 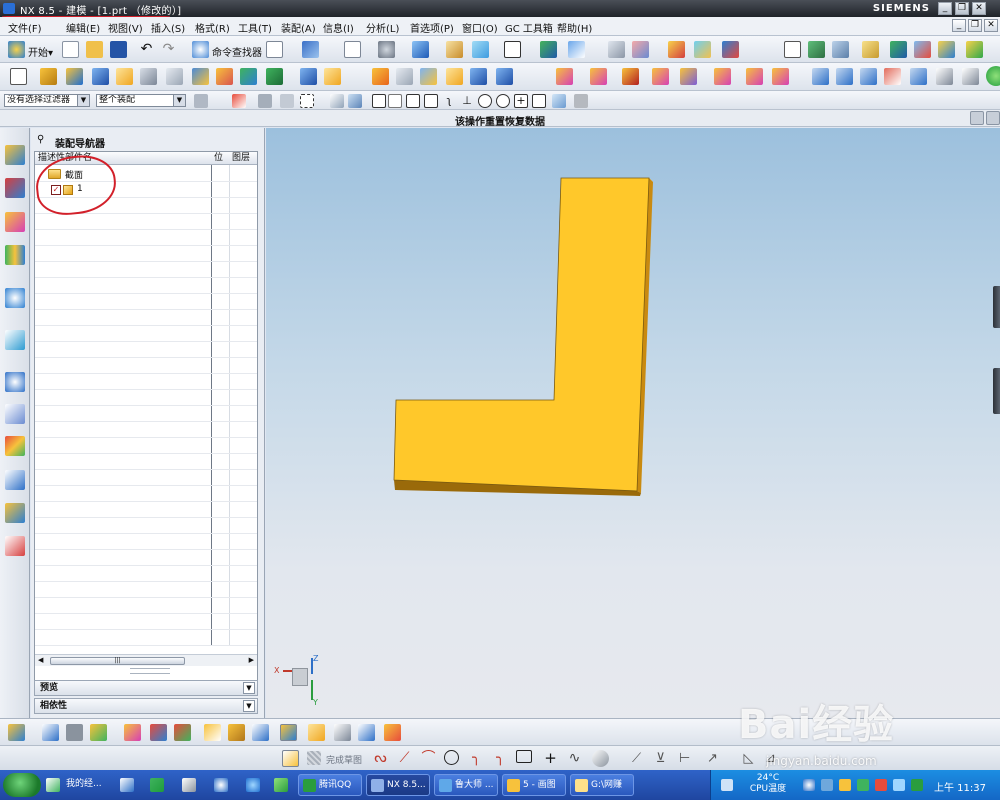 I want to click on delete-face-icon, so click(x=630, y=76).